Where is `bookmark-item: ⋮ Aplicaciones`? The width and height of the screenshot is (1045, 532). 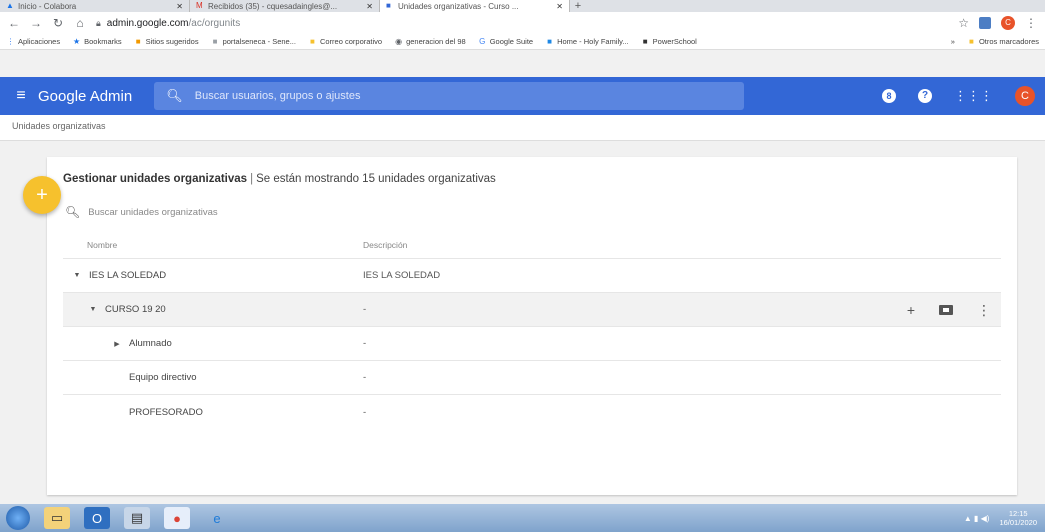 bookmark-item: ⋮ Aplicaciones is located at coordinates (33, 41).